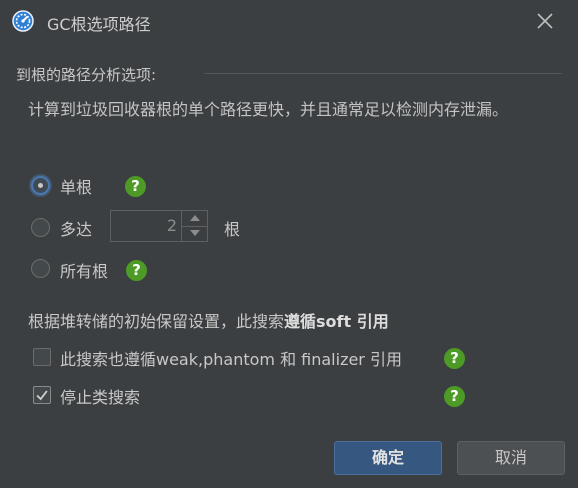 This screenshot has height=488, width=578. Describe the element at coordinates (388, 458) in the screenshot. I see `ok-button: 确定` at that location.